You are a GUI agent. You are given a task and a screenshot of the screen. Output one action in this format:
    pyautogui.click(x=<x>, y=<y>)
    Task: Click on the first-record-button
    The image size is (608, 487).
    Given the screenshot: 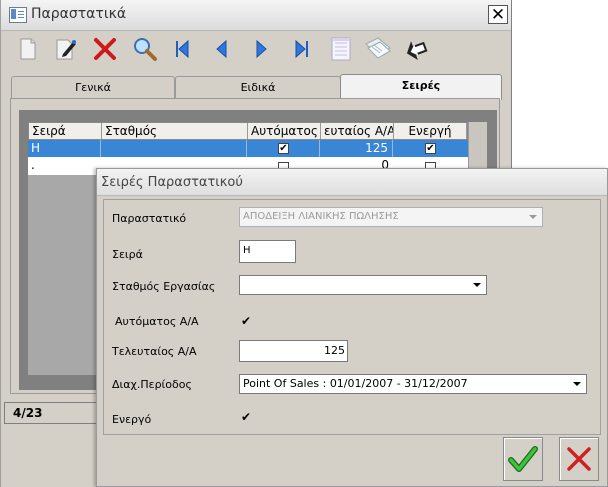 What is the action you would take?
    pyautogui.click(x=182, y=49)
    